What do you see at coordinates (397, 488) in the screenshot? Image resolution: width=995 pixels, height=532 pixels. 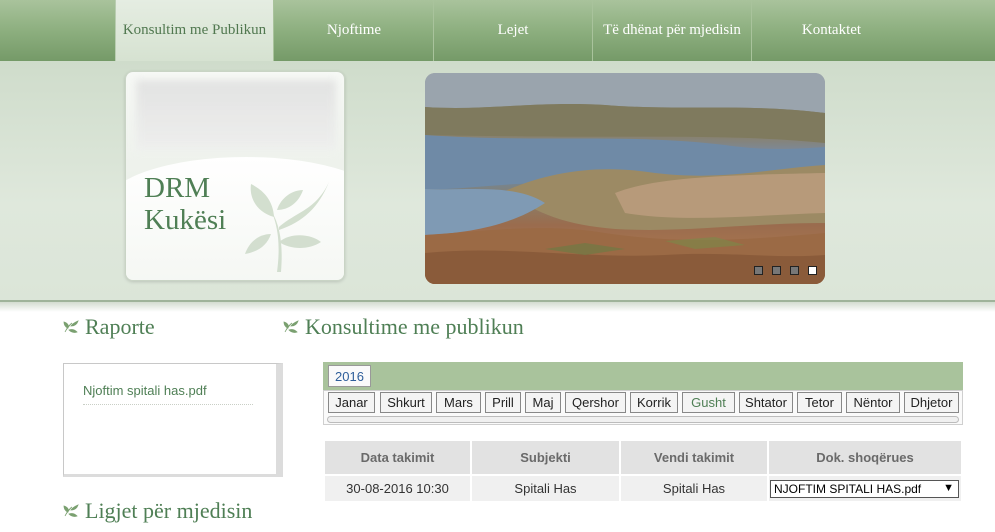 I see `cell-date: 30-08-2016 10:30` at bounding box center [397, 488].